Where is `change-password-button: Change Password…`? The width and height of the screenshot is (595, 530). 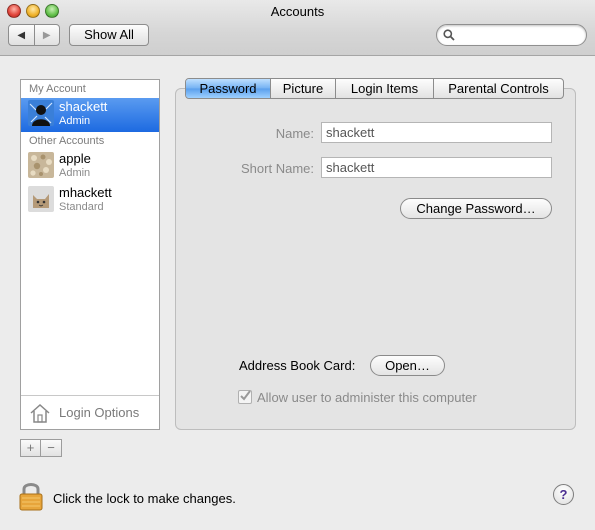
change-password-button: Change Password… is located at coordinates (476, 208).